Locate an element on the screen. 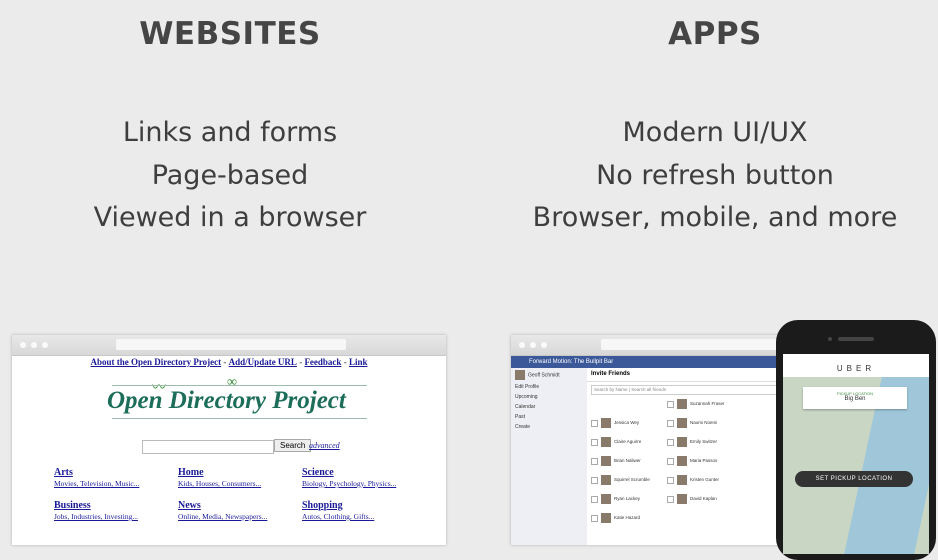 The width and height of the screenshot is (938, 560). category-title: Business is located at coordinates (96, 505).